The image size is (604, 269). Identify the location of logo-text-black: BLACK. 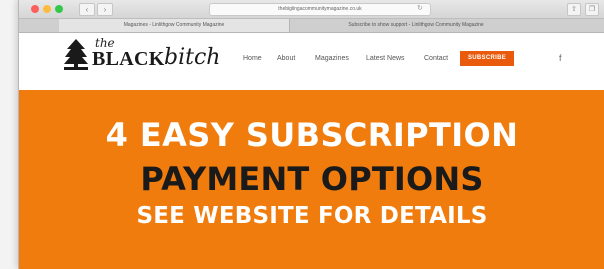
(128, 59).